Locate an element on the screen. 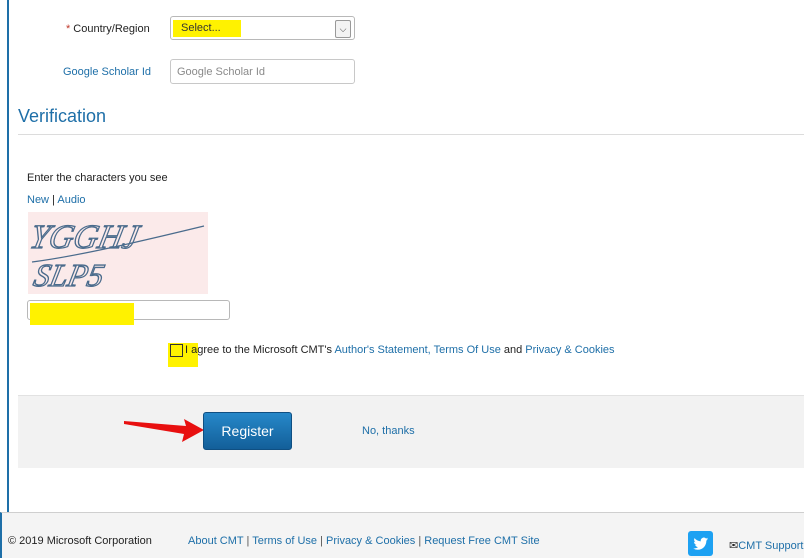 Image resolution: width=804 pixels, height=558 pixels. twitter-icon is located at coordinates (700, 543).